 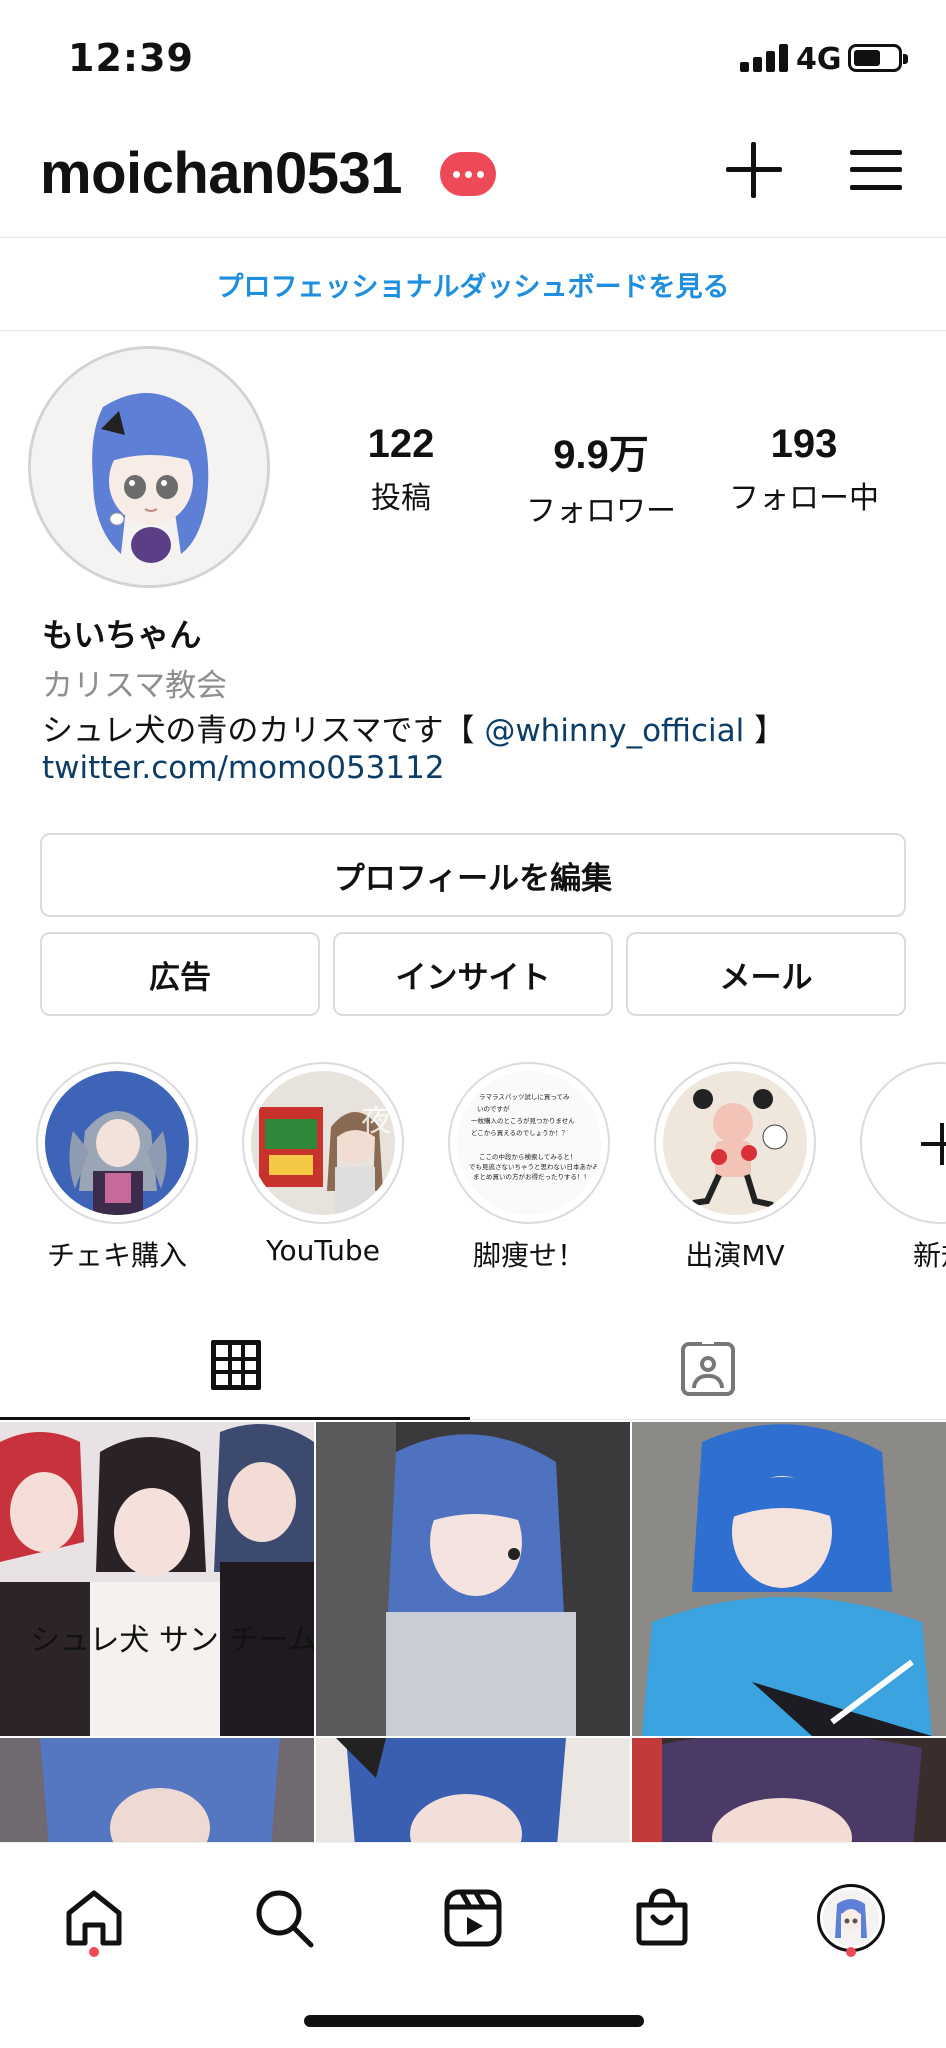 What do you see at coordinates (116, 1255) in the screenshot?
I see `highlight-label: チェキ購入` at bounding box center [116, 1255].